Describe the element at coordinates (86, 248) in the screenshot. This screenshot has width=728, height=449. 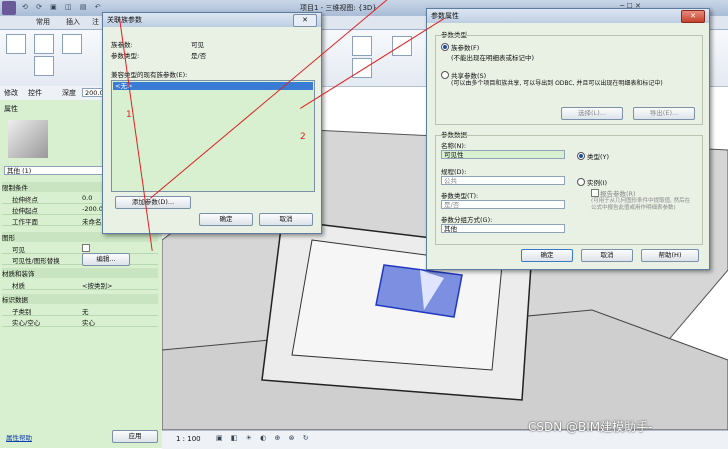
I see `visible-checkbox` at that location.